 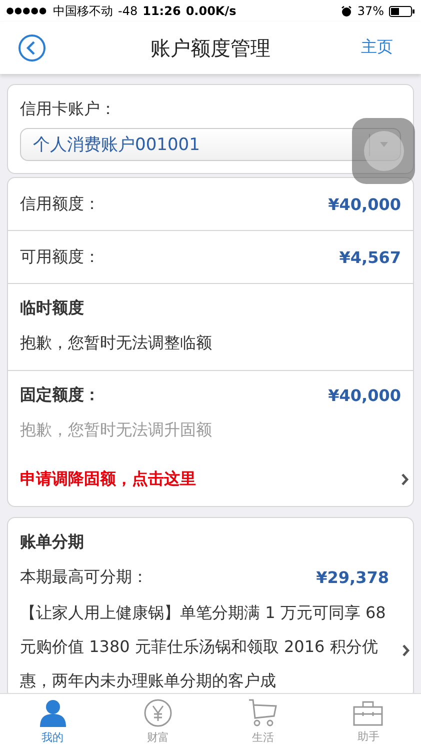 I want to click on yen-coin-icon, so click(x=158, y=713).